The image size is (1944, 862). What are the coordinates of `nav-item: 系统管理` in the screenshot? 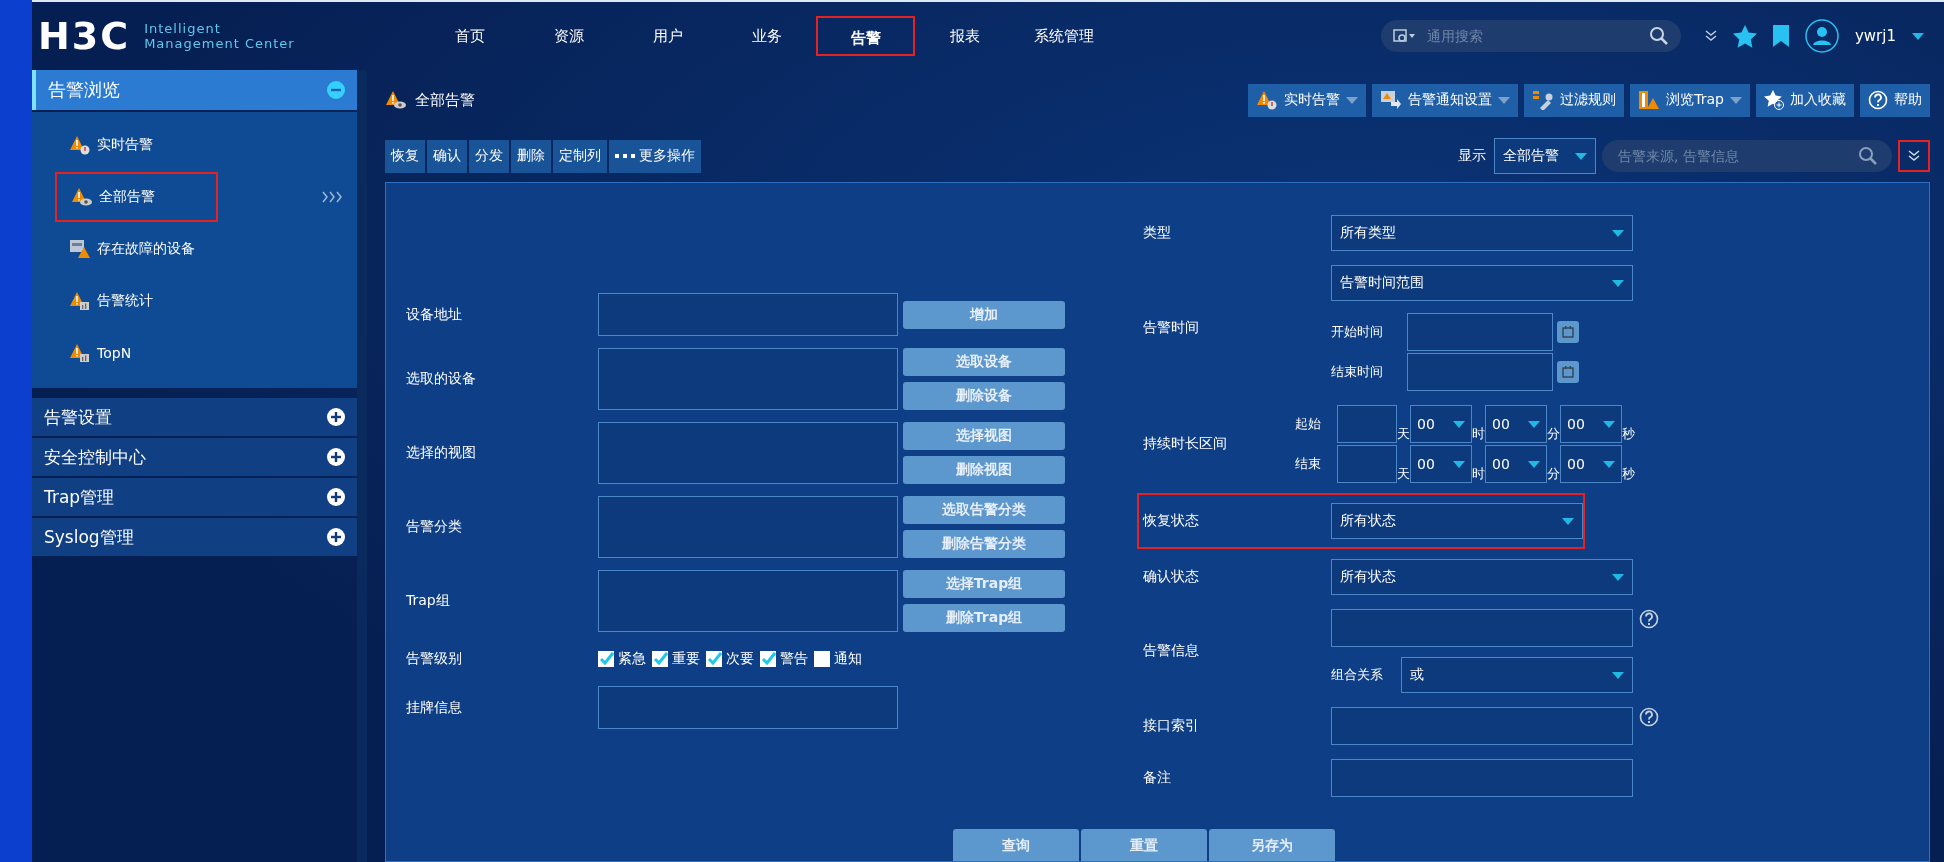 It's located at (1063, 36).